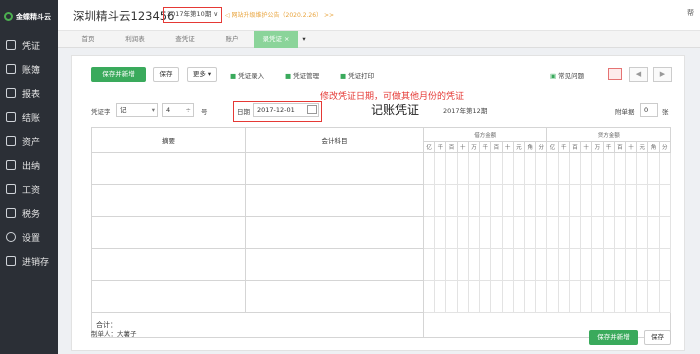 Image resolution: width=700 pixels, height=354 pixels. What do you see at coordinates (29, 93) in the screenshot?
I see `sidebar-item-reports: 报表` at bounding box center [29, 93].